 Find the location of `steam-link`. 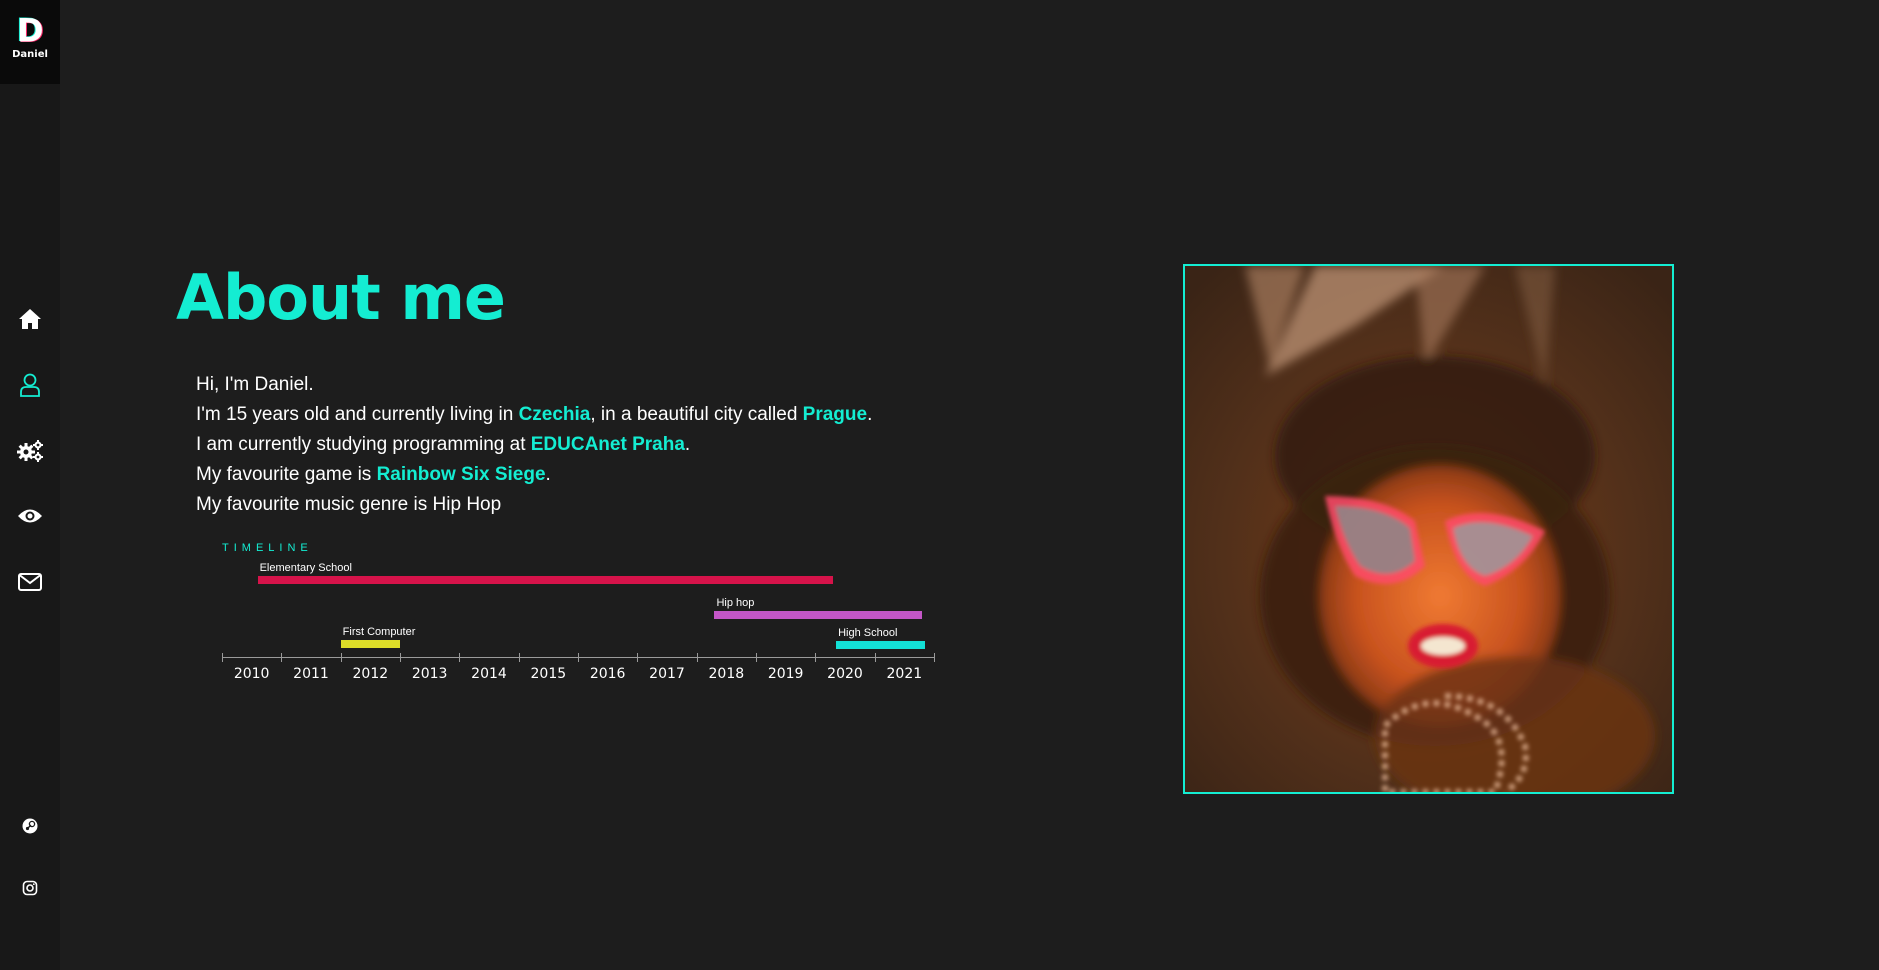

steam-link is located at coordinates (30, 826).